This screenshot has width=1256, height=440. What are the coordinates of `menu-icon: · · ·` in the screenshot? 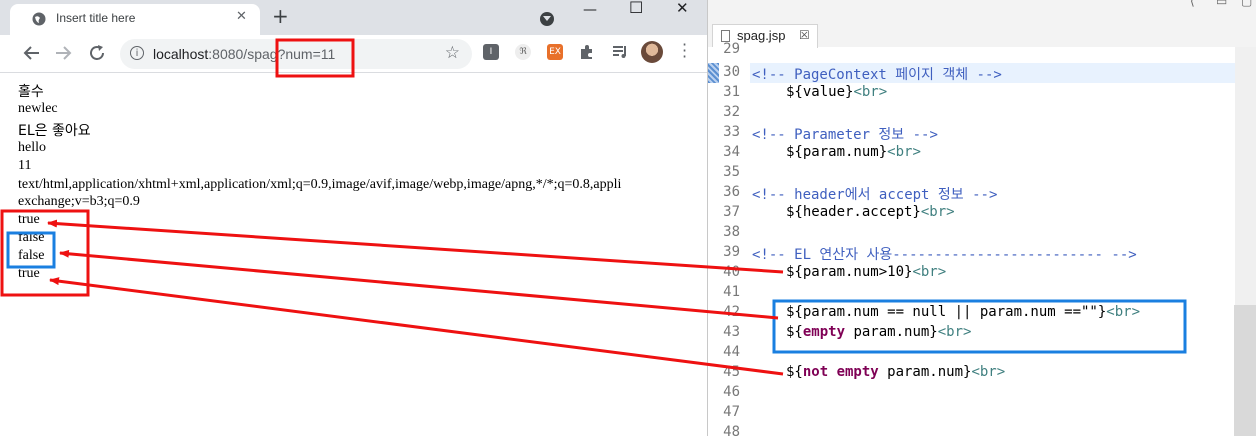 It's located at (684, 51).